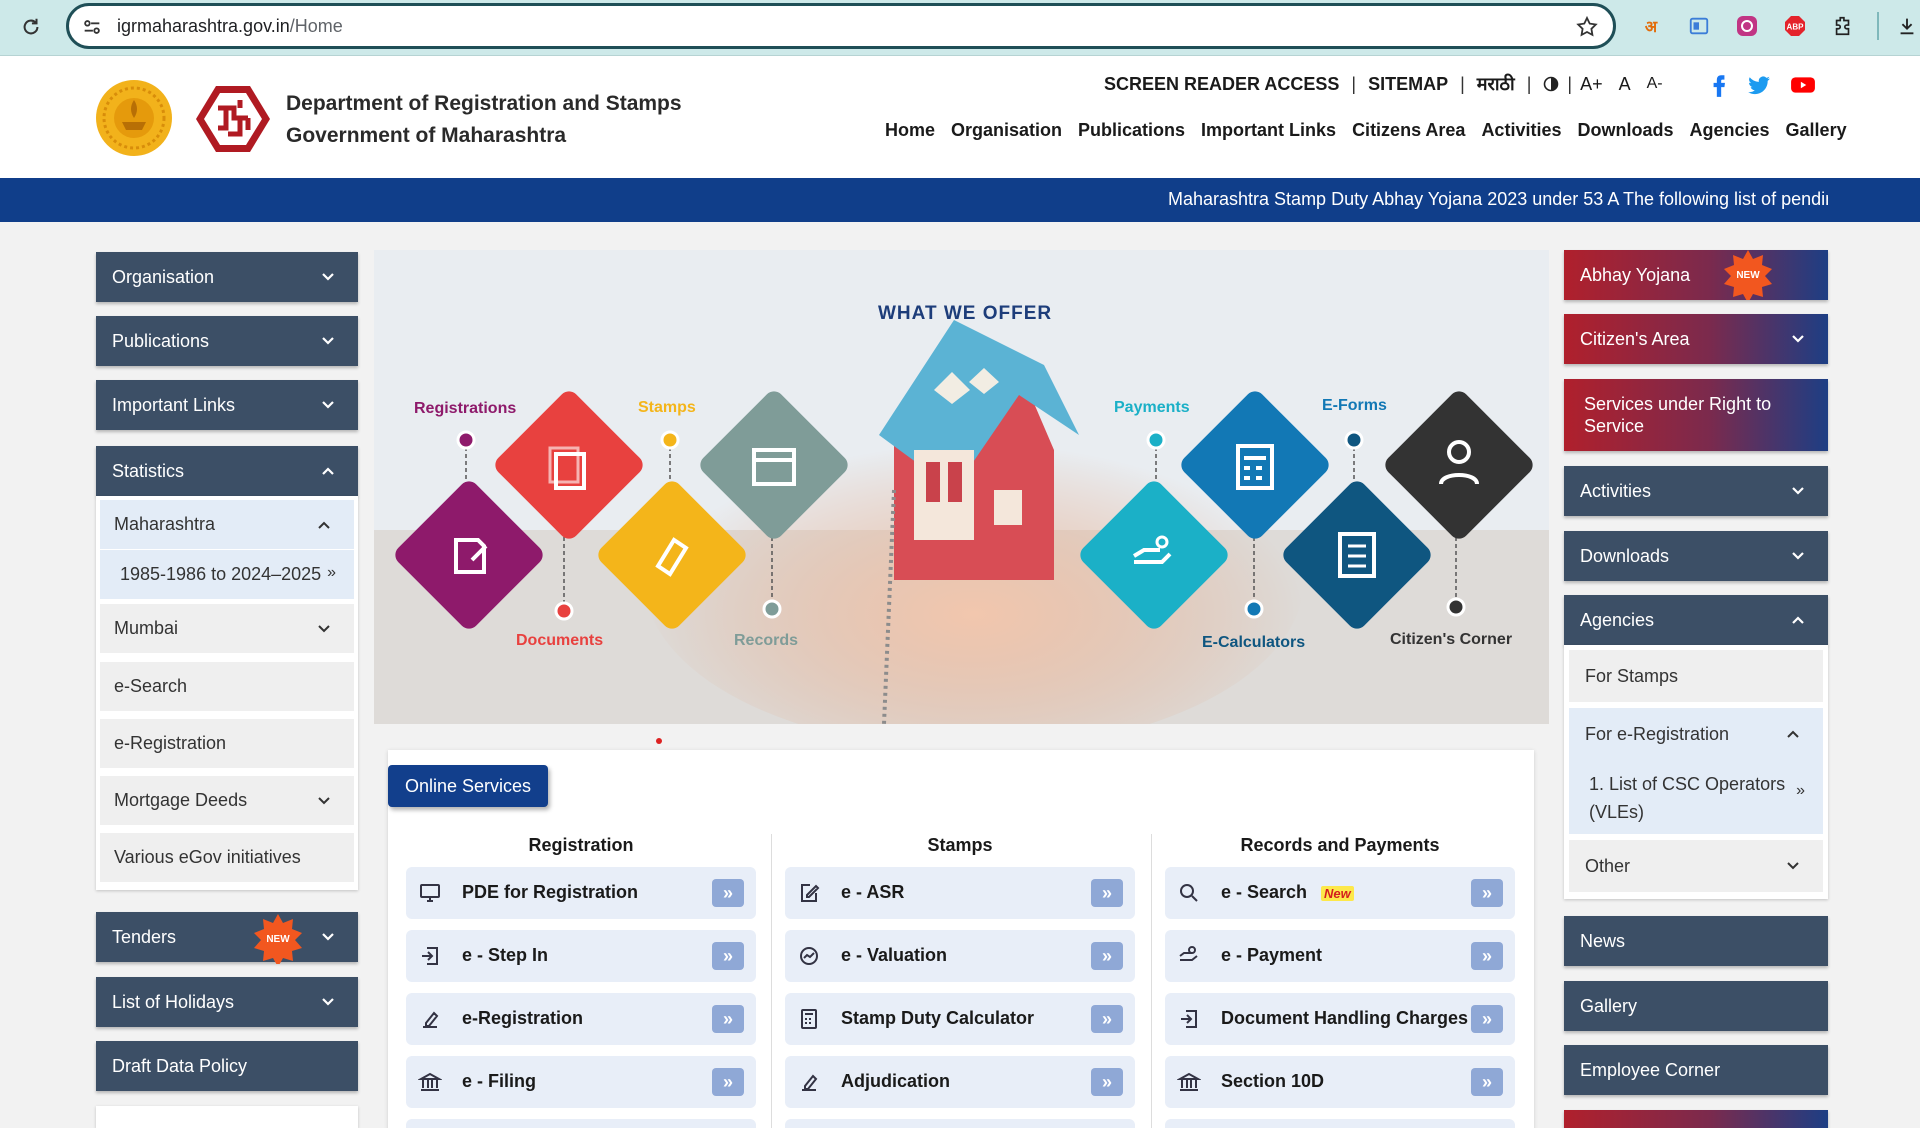 This screenshot has width=1920, height=1128. What do you see at coordinates (1496, 84) in the screenshot?
I see `marathi-language-link: मराठी` at bounding box center [1496, 84].